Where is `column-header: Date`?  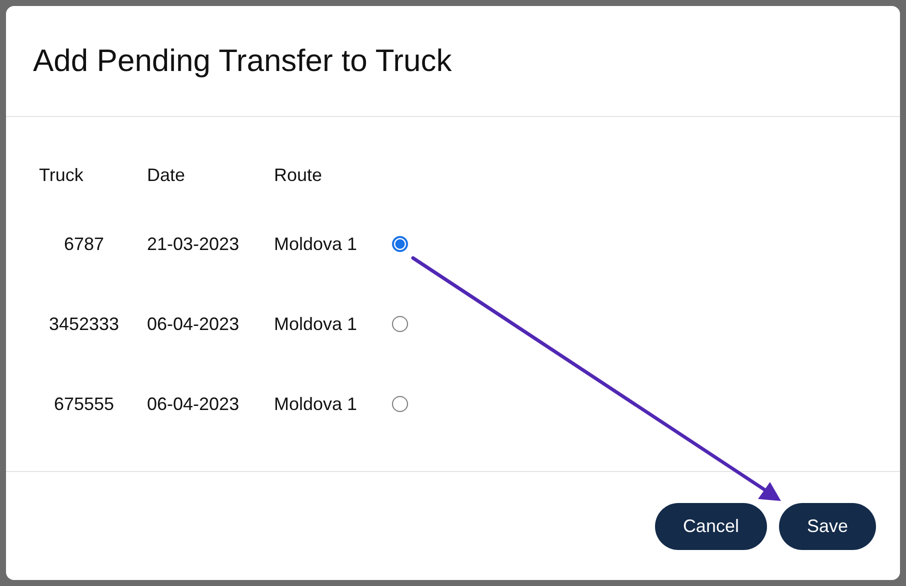 column-header: Date is located at coordinates (166, 175).